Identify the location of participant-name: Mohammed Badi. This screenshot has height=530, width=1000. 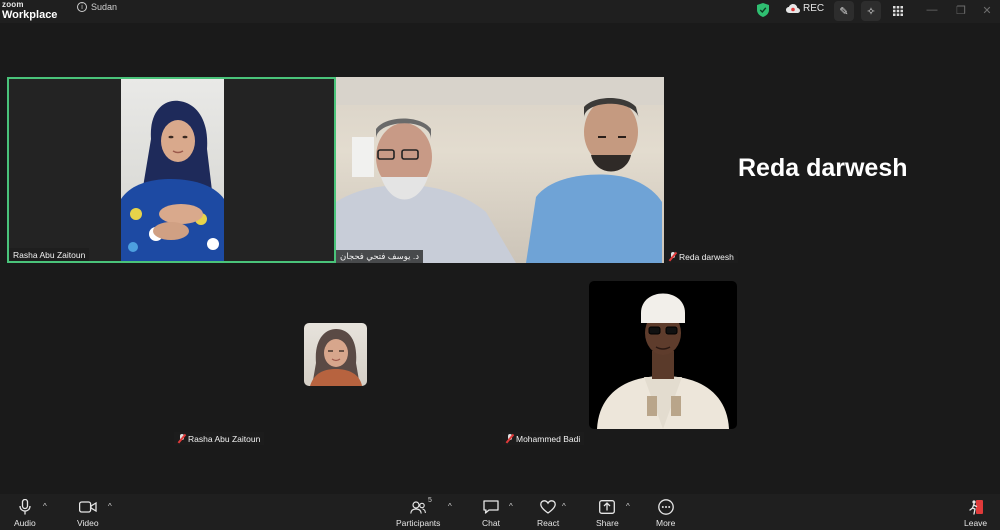
(548, 438).